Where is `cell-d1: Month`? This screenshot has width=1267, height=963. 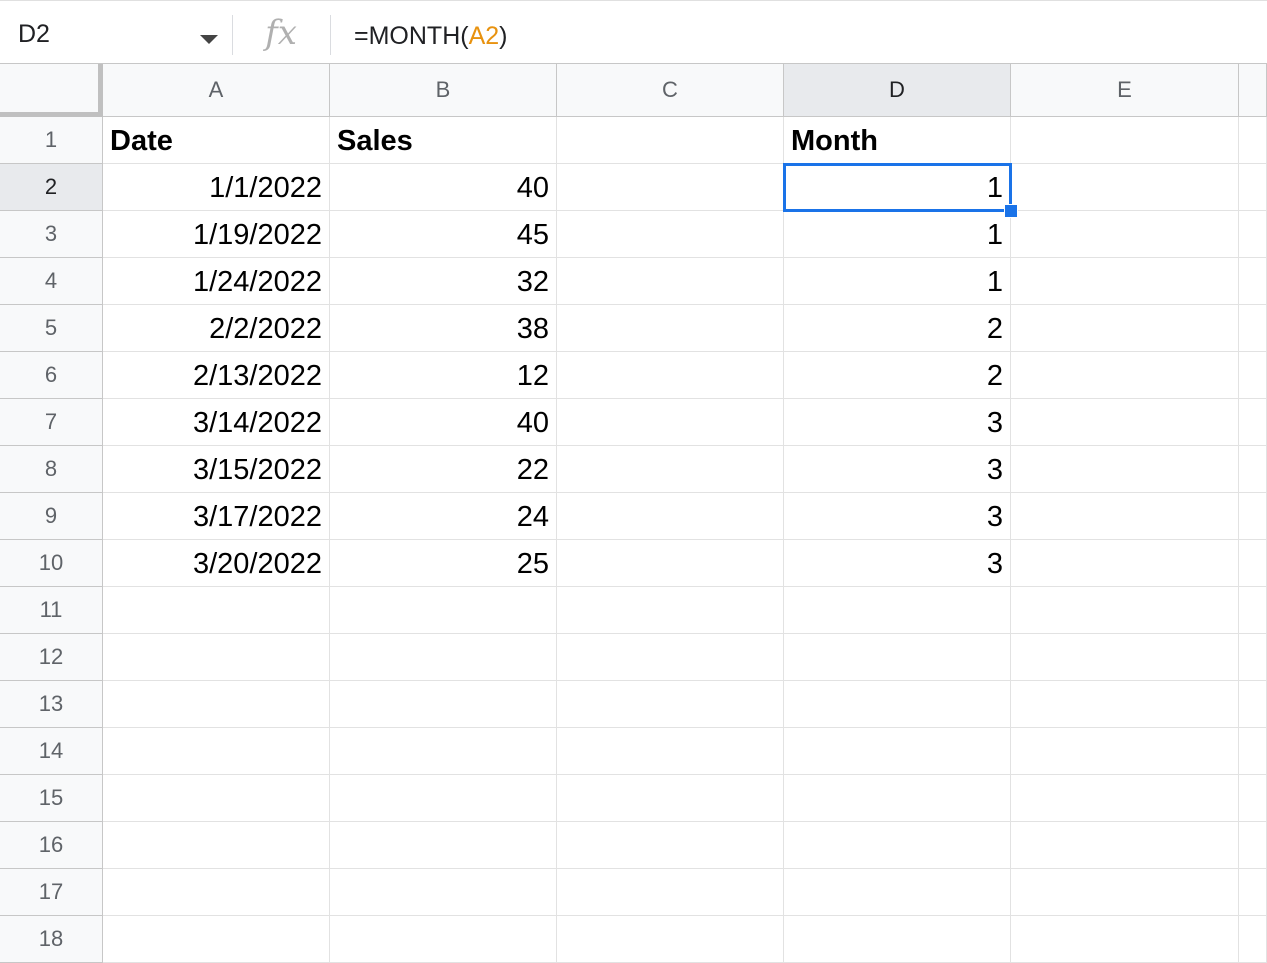 cell-d1: Month is located at coordinates (897, 140).